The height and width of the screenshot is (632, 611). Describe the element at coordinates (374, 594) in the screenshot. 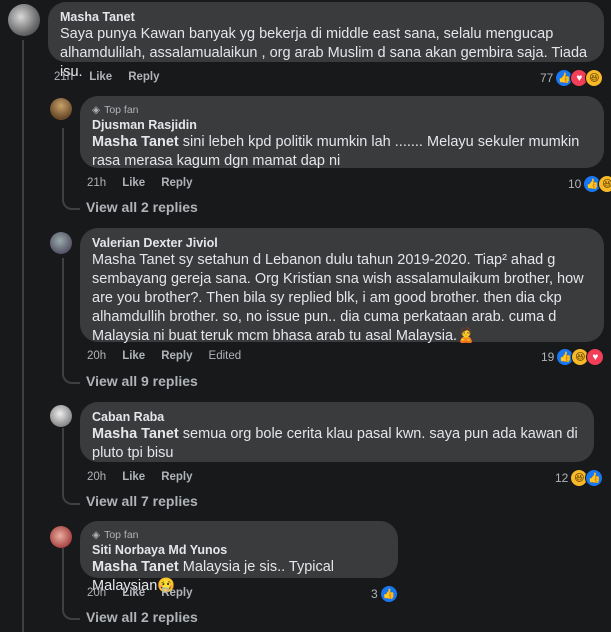

I see `reaction-count: 3` at that location.